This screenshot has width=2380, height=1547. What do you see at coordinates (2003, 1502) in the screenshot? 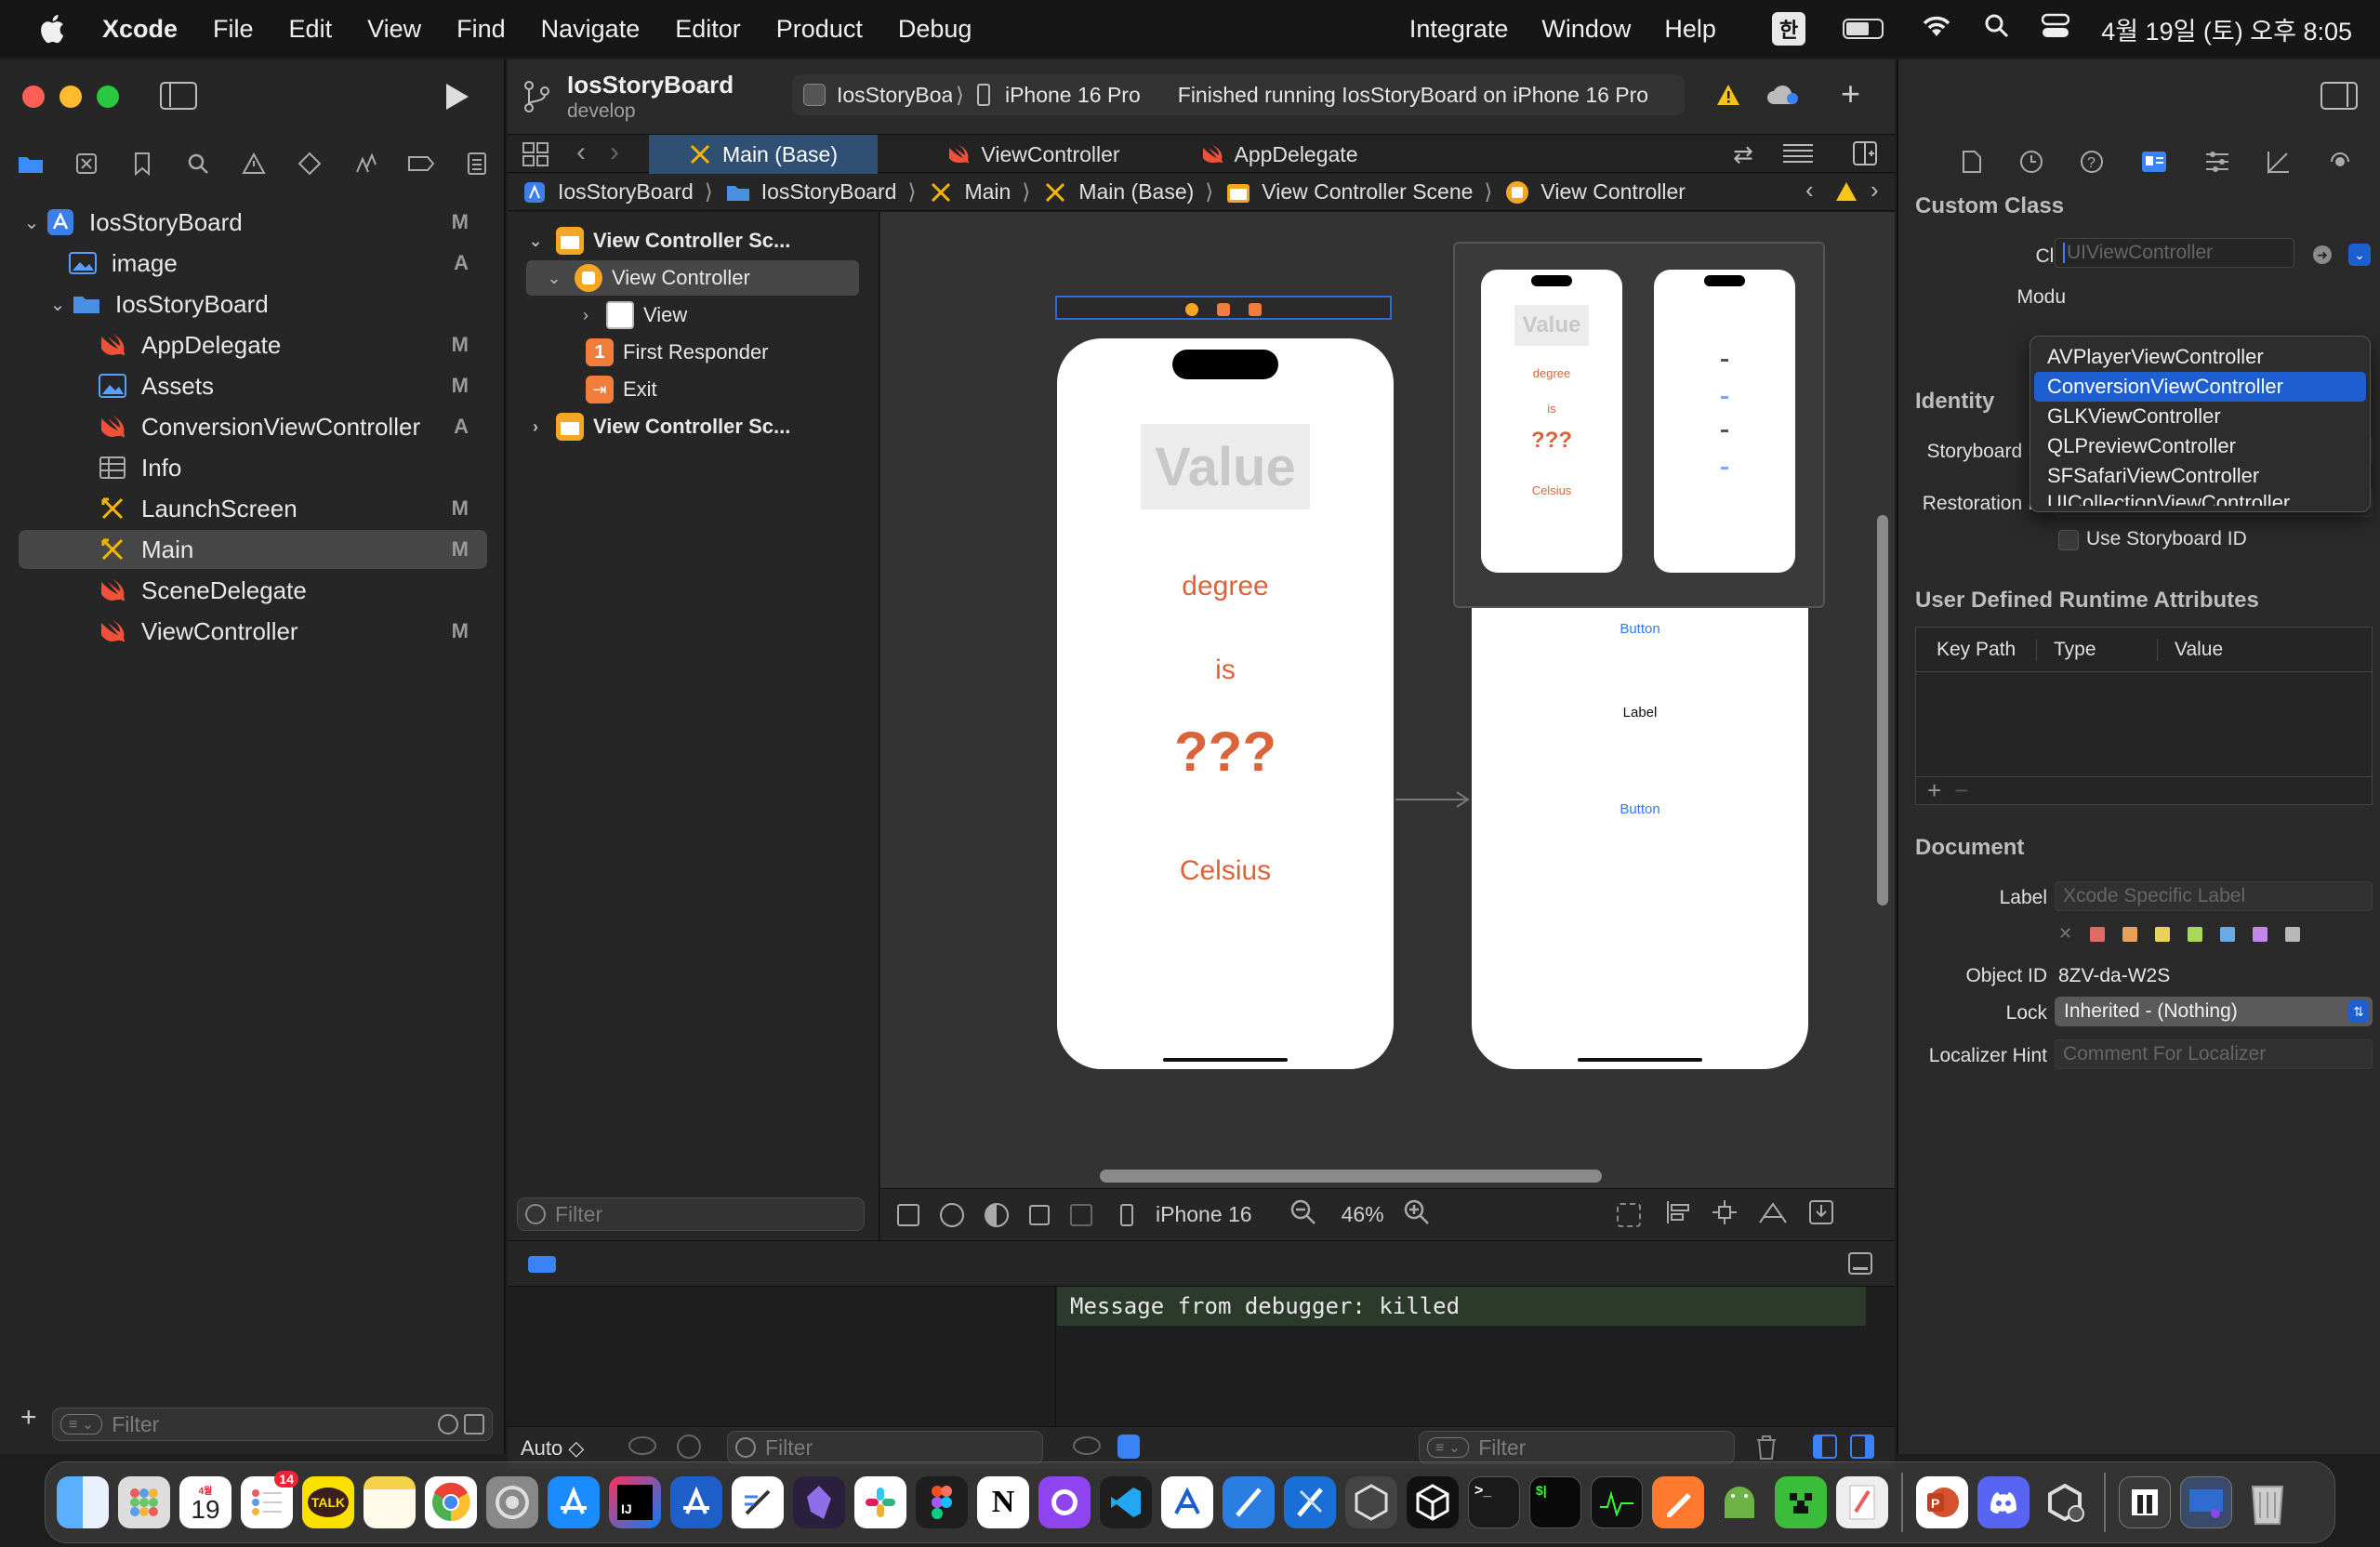
I see `discord-icon` at bounding box center [2003, 1502].